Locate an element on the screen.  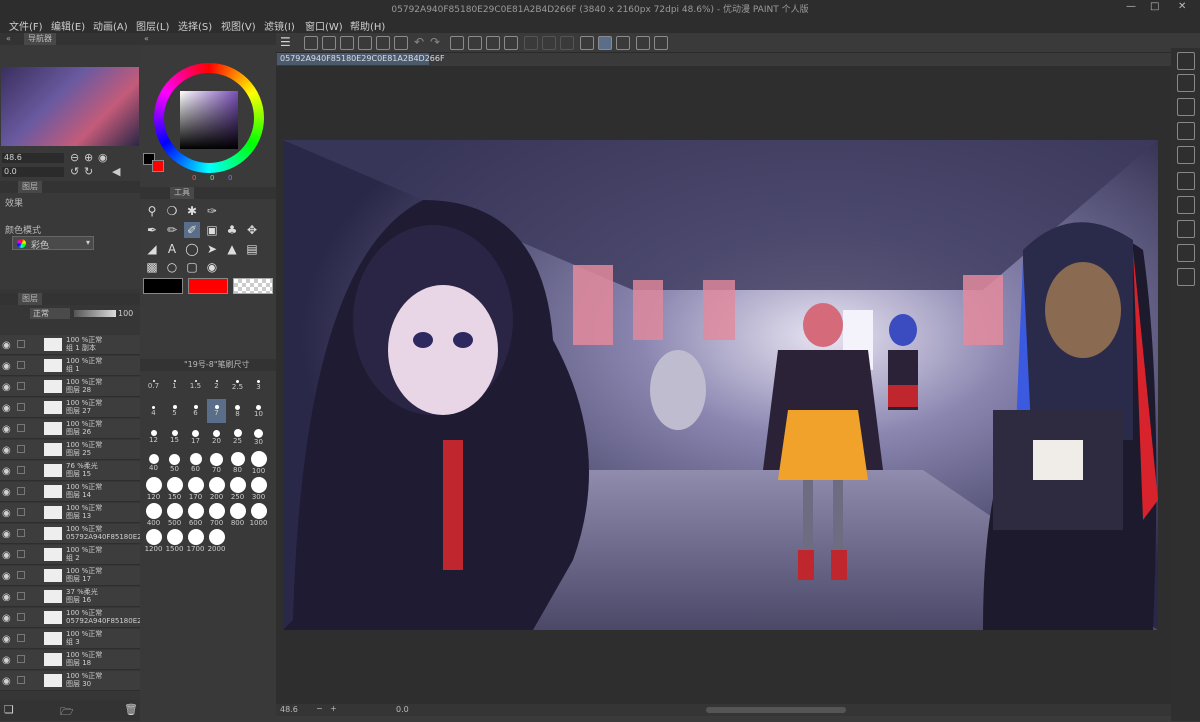
frame-tool-icon: ▢ is located at coordinates (192, 267).